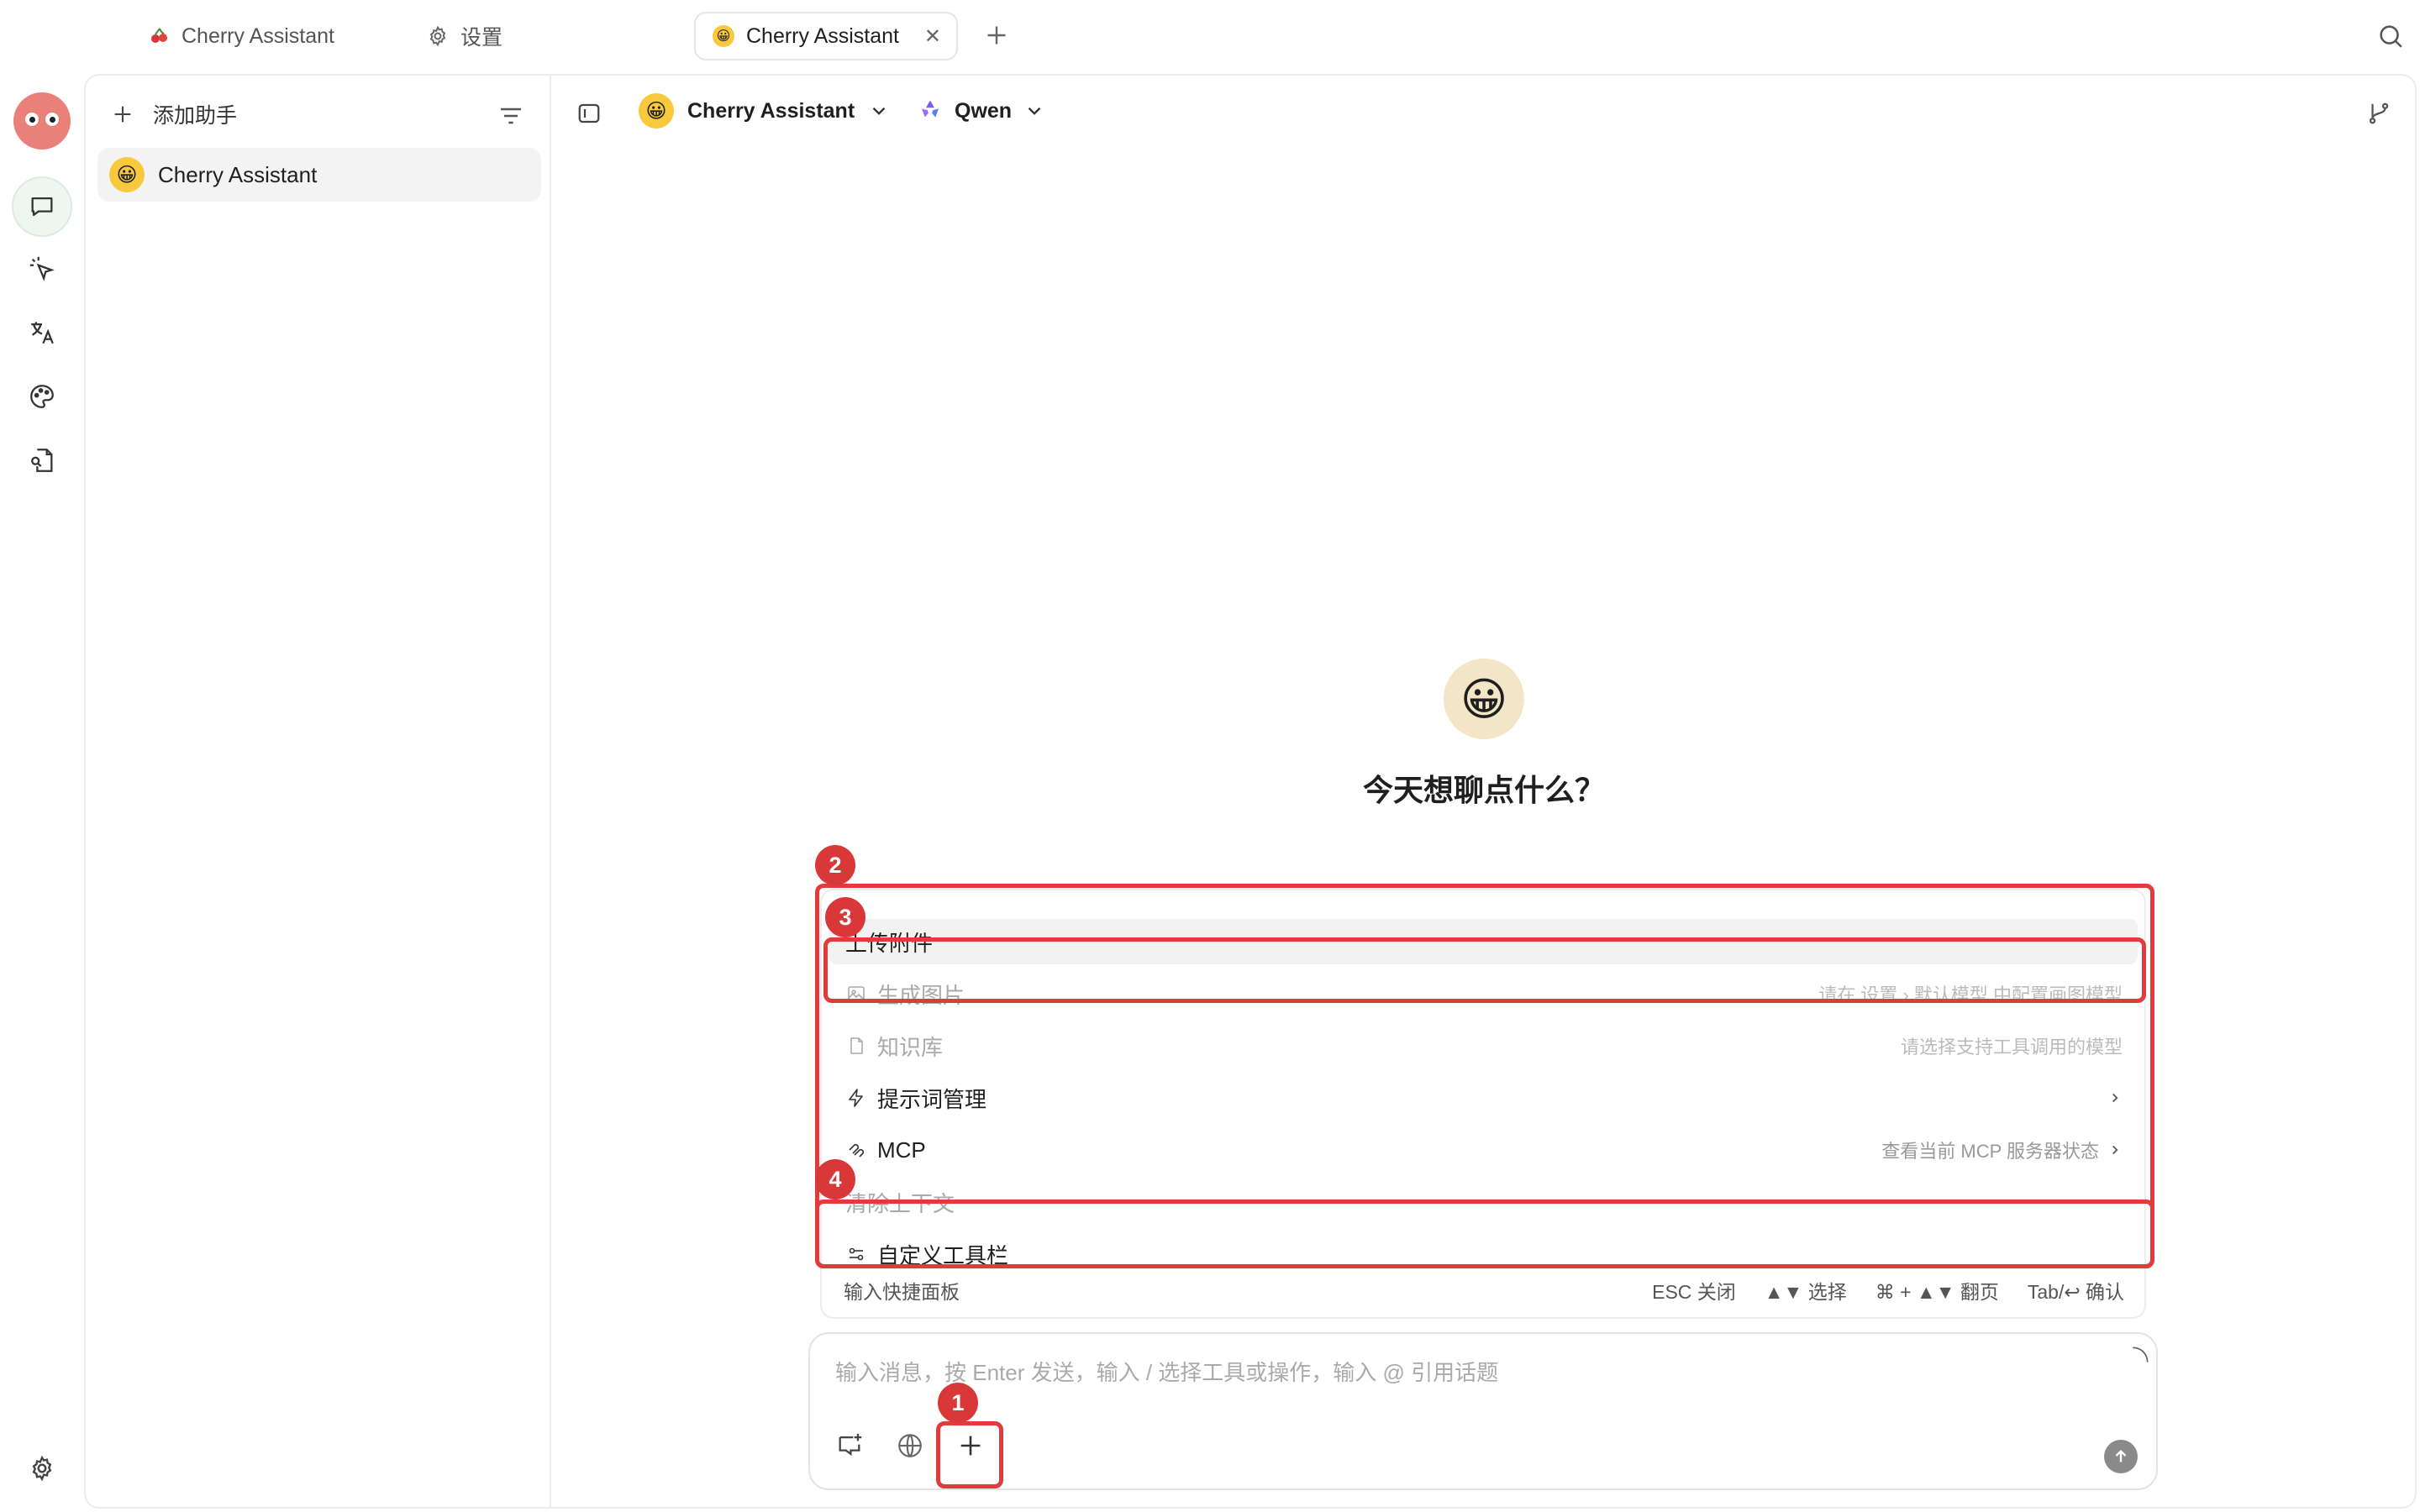 This screenshot has width=2420, height=1512. Describe the element at coordinates (932, 36) in the screenshot. I see `close-icon: ✕` at that location.